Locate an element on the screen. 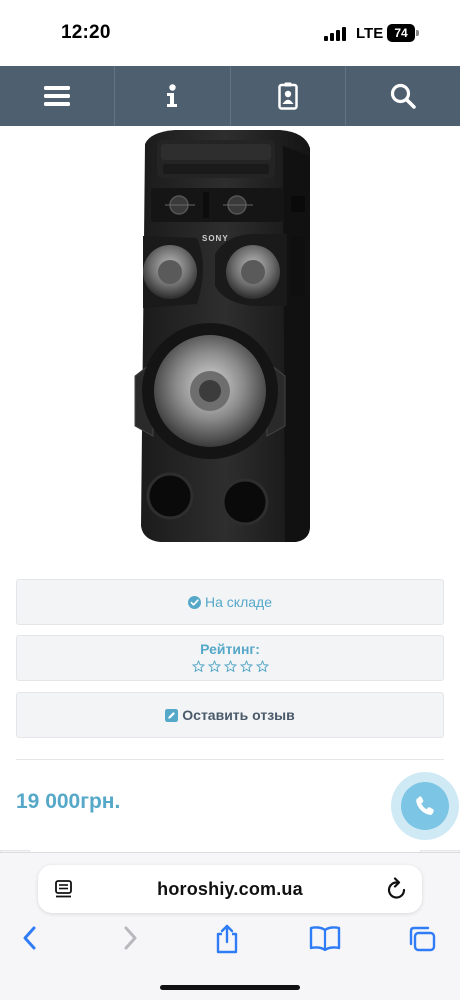 This screenshot has height=1000, width=460. network-label: LTE is located at coordinates (370, 33).